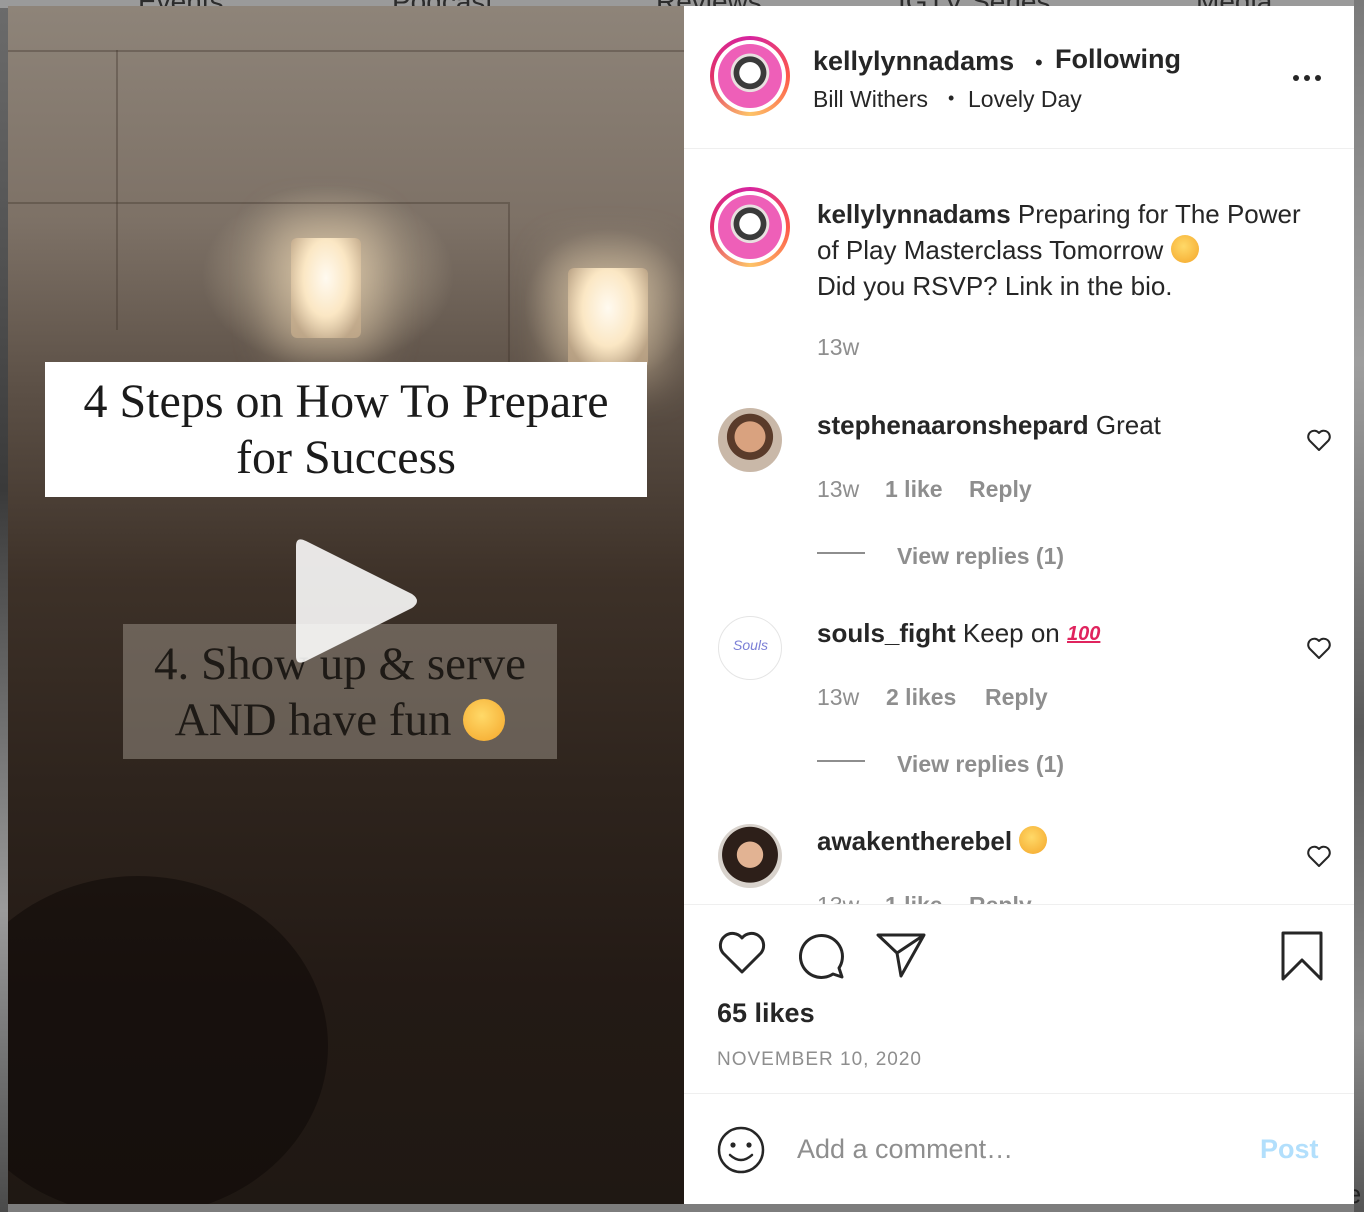 Image resolution: width=1364 pixels, height=1212 pixels. I want to click on video-step-line2-wrap: AND have fun, so click(340, 720).